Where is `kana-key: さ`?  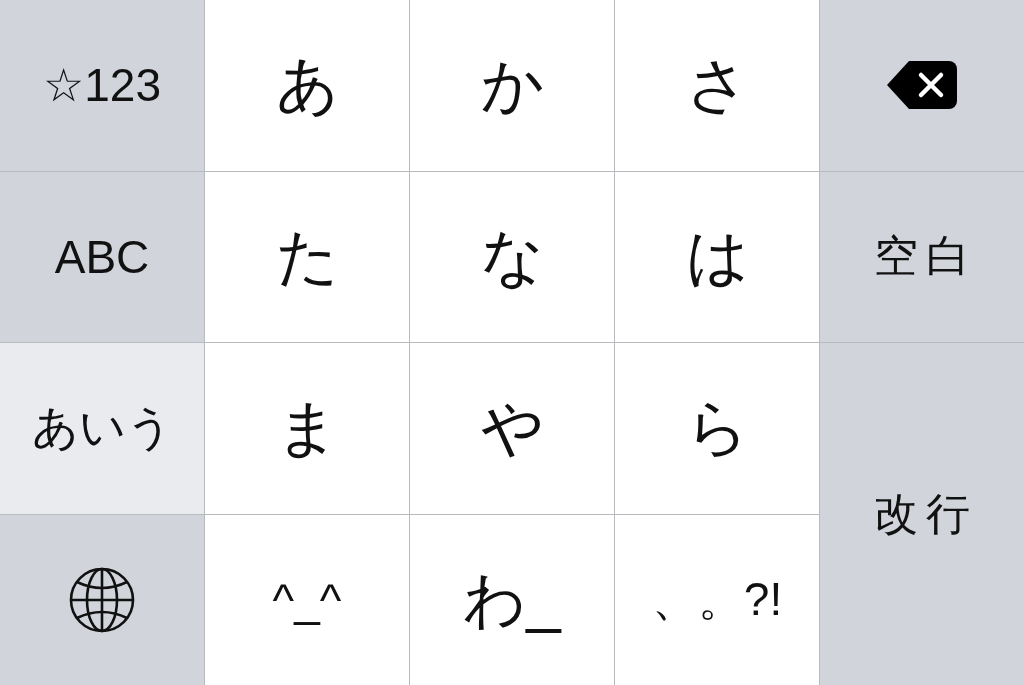 kana-key: さ is located at coordinates (717, 85).